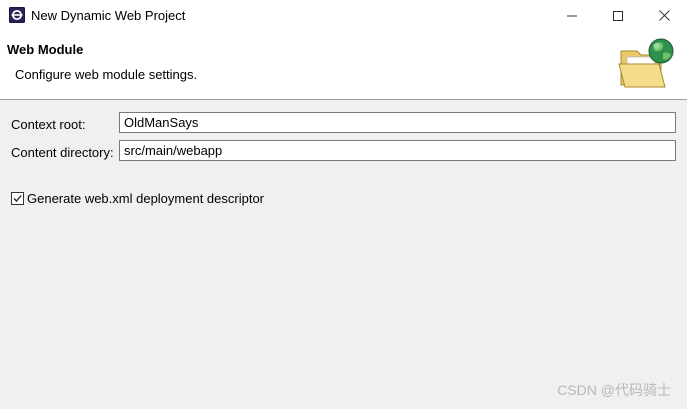  What do you see at coordinates (106, 74) in the screenshot?
I see `banner-description: Configure web module settings.` at bounding box center [106, 74].